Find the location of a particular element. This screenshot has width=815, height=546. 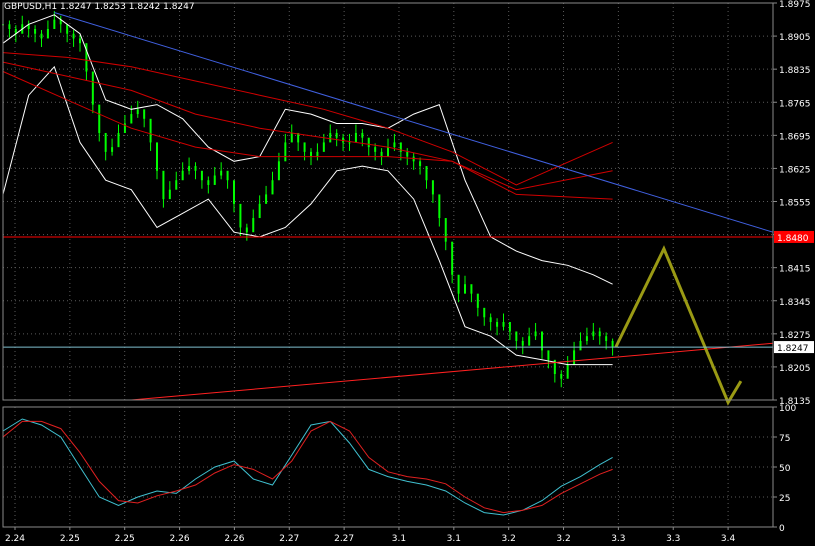

price-tick-label: 1.8345 is located at coordinates (795, 303).